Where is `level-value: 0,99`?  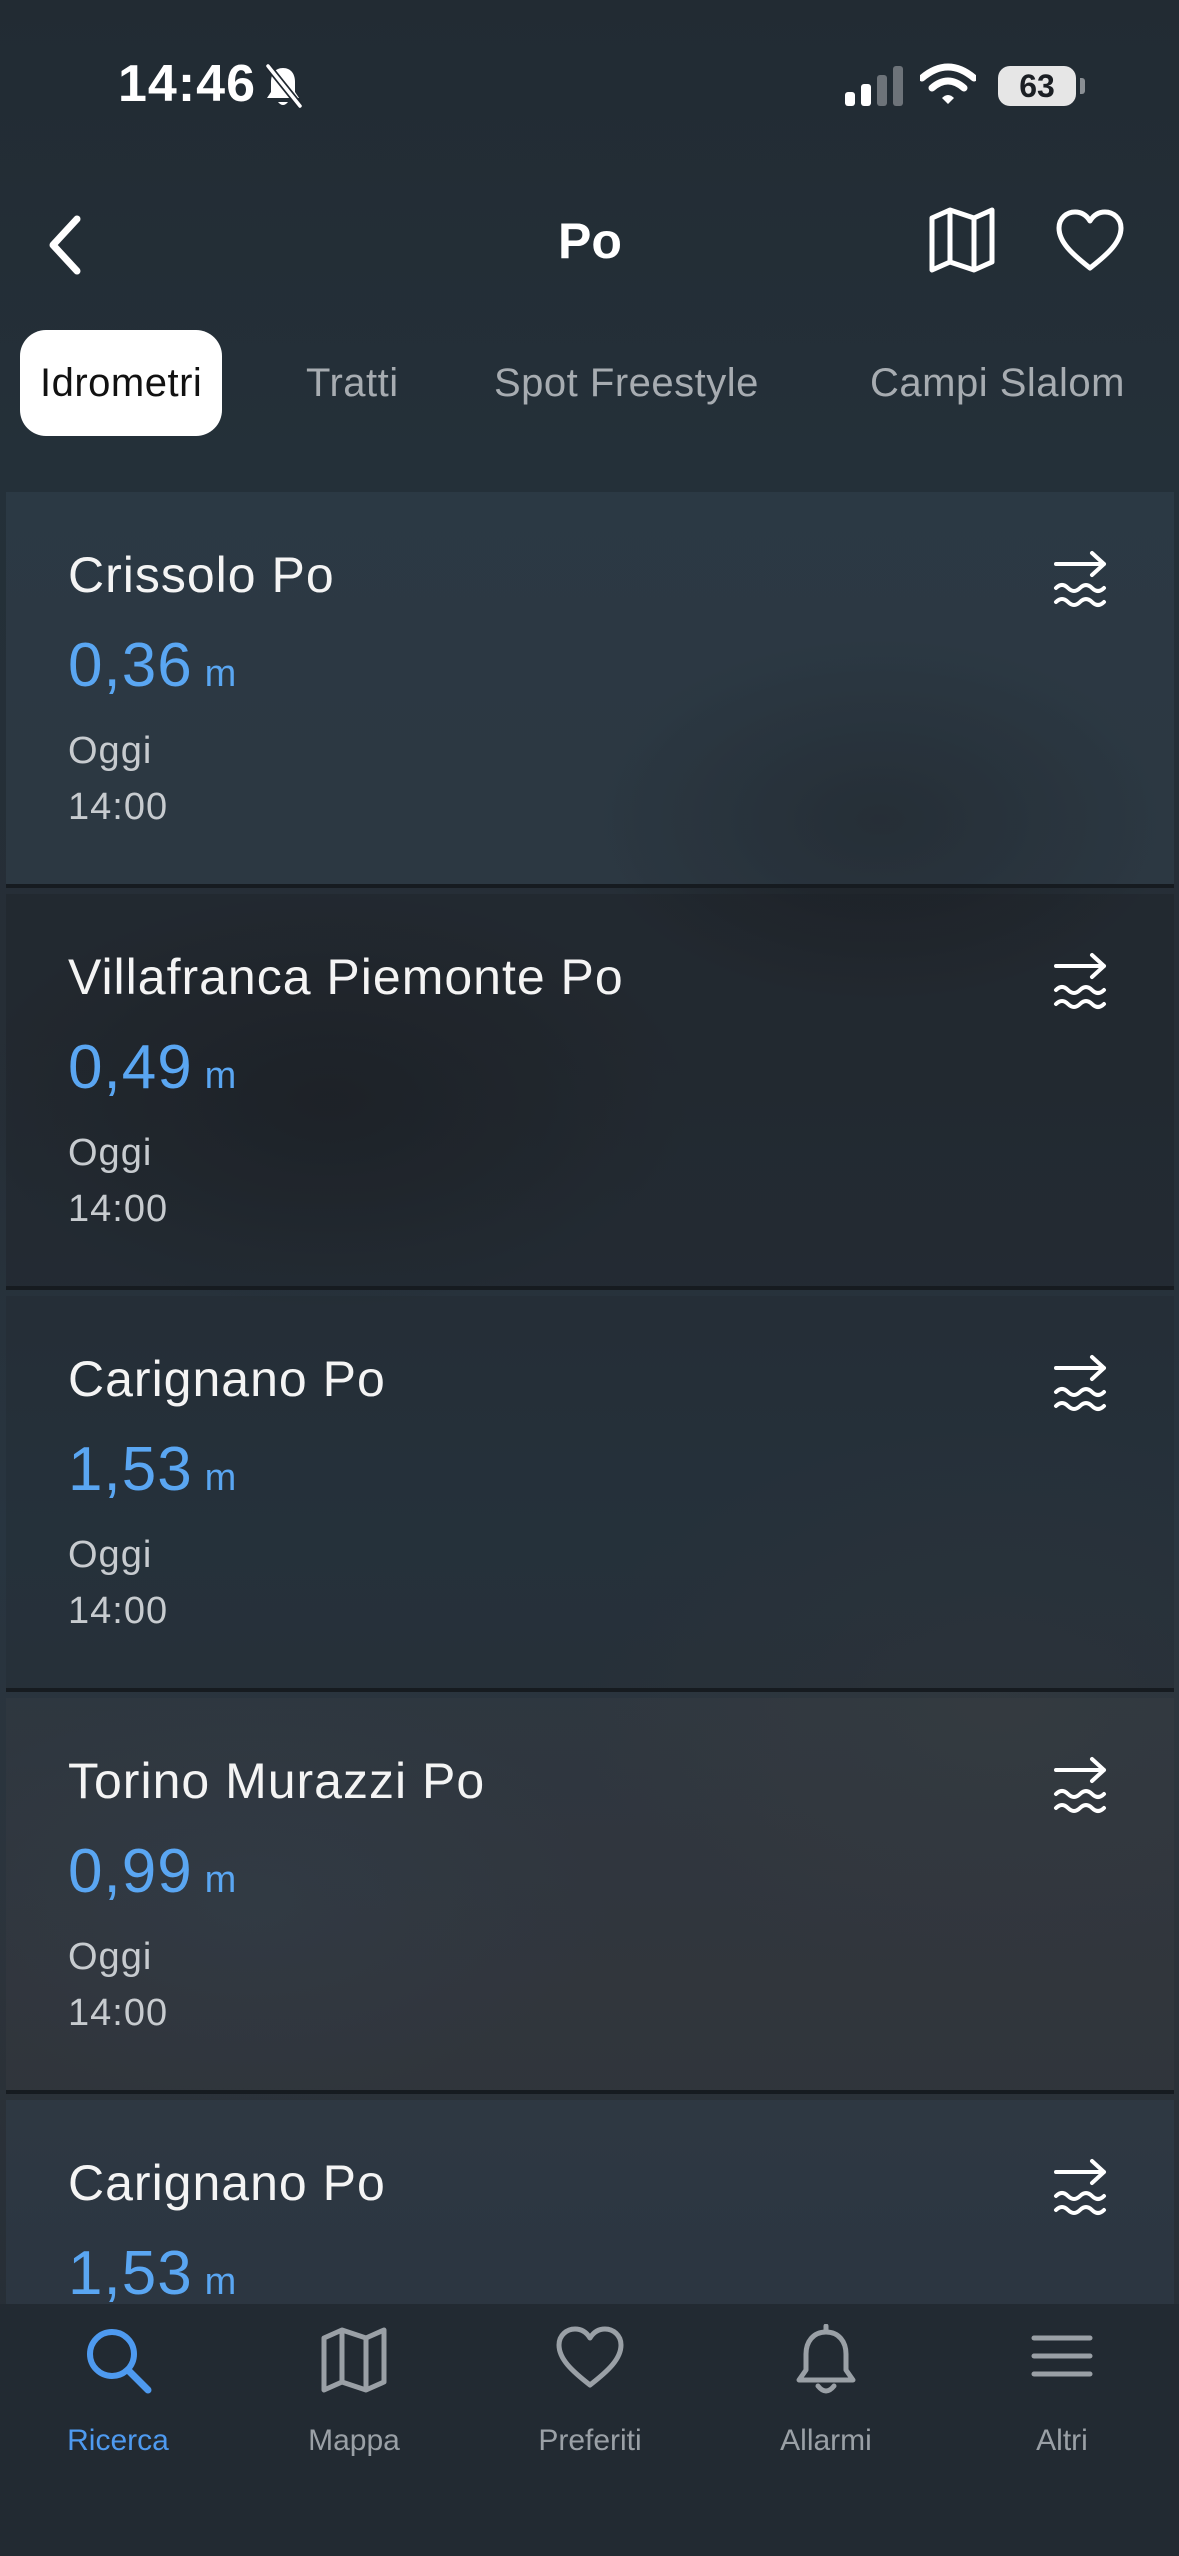 level-value: 0,99 is located at coordinates (130, 1871).